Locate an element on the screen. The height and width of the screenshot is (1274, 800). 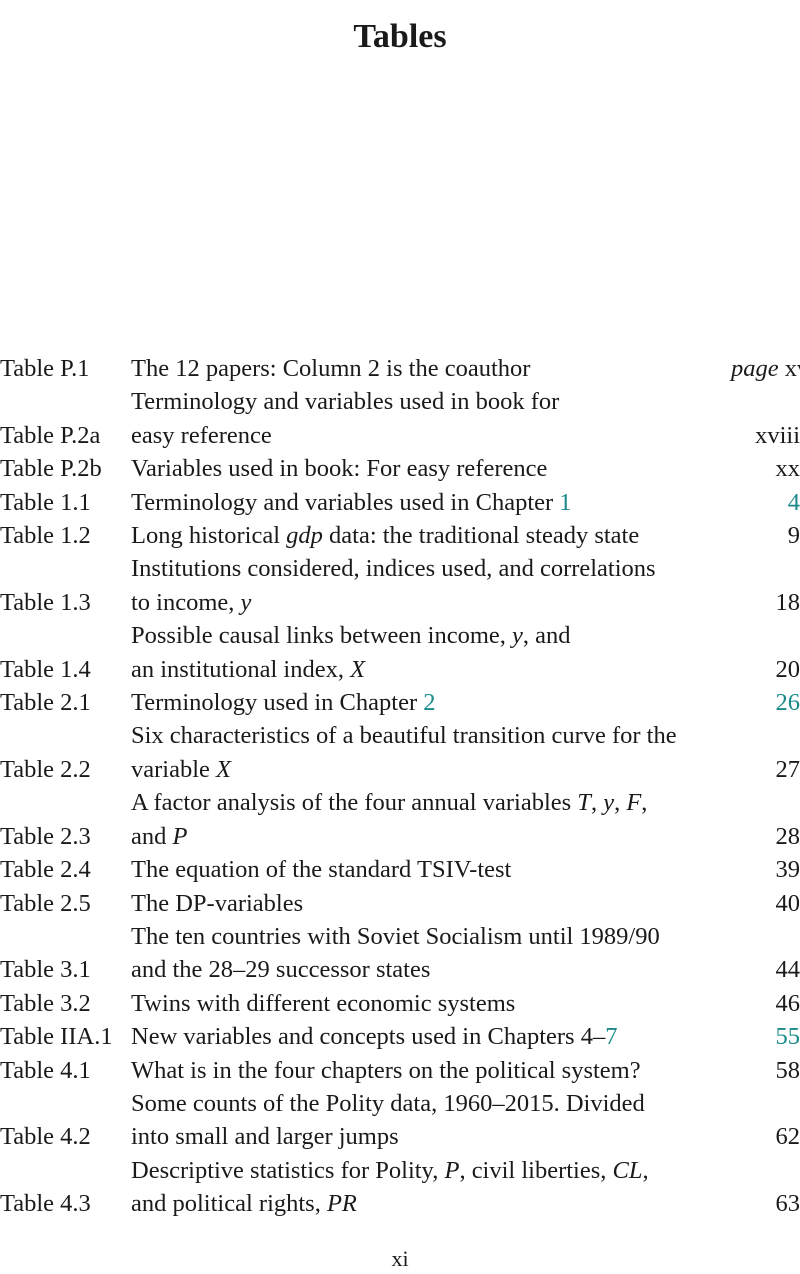
description-text: and political rights, is located at coordinates (229, 1203).